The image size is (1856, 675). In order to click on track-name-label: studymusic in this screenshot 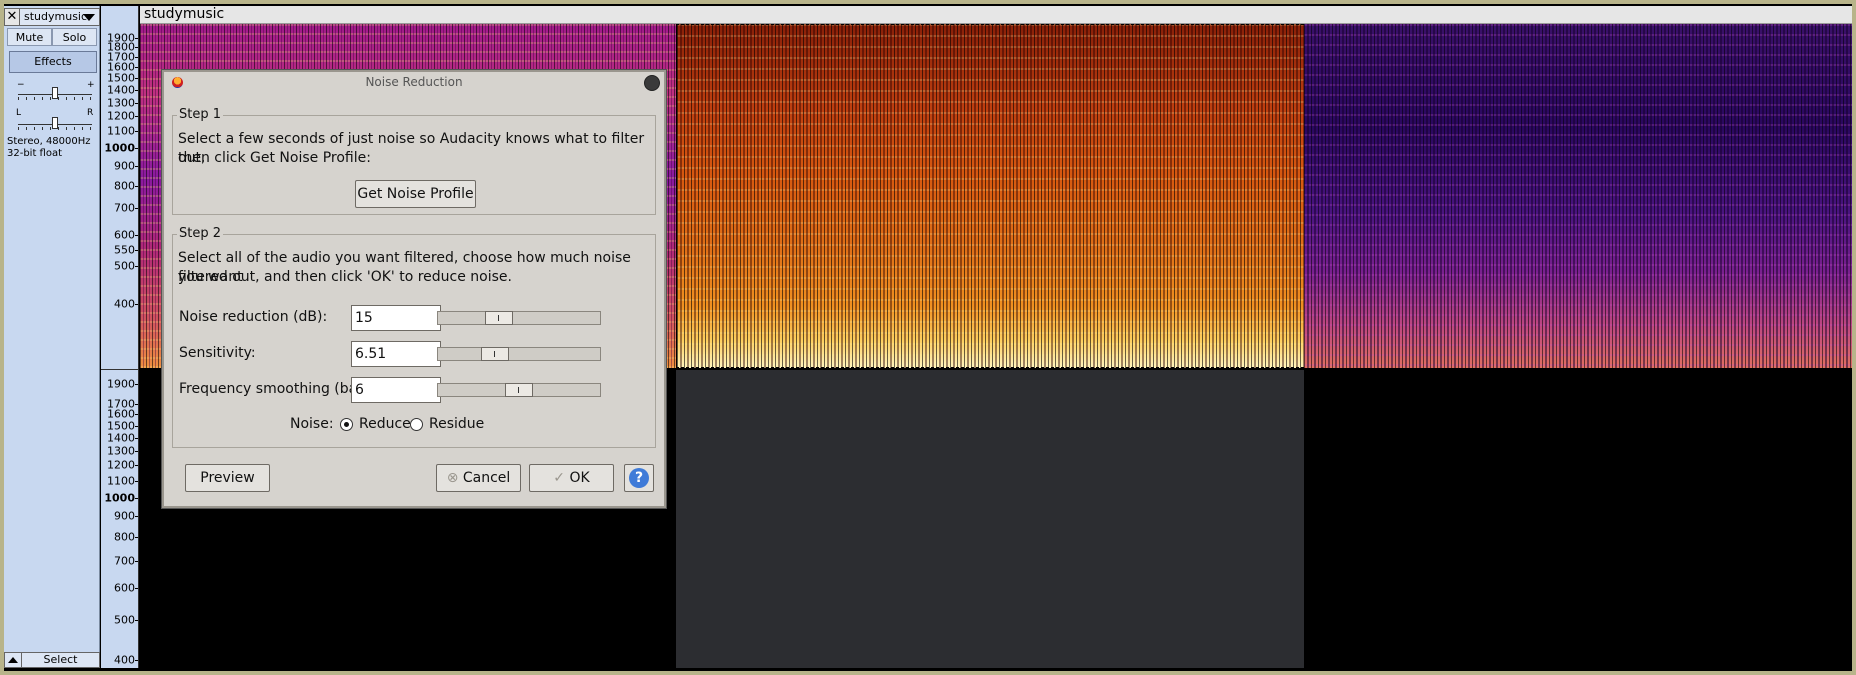, I will do `click(56, 16)`.